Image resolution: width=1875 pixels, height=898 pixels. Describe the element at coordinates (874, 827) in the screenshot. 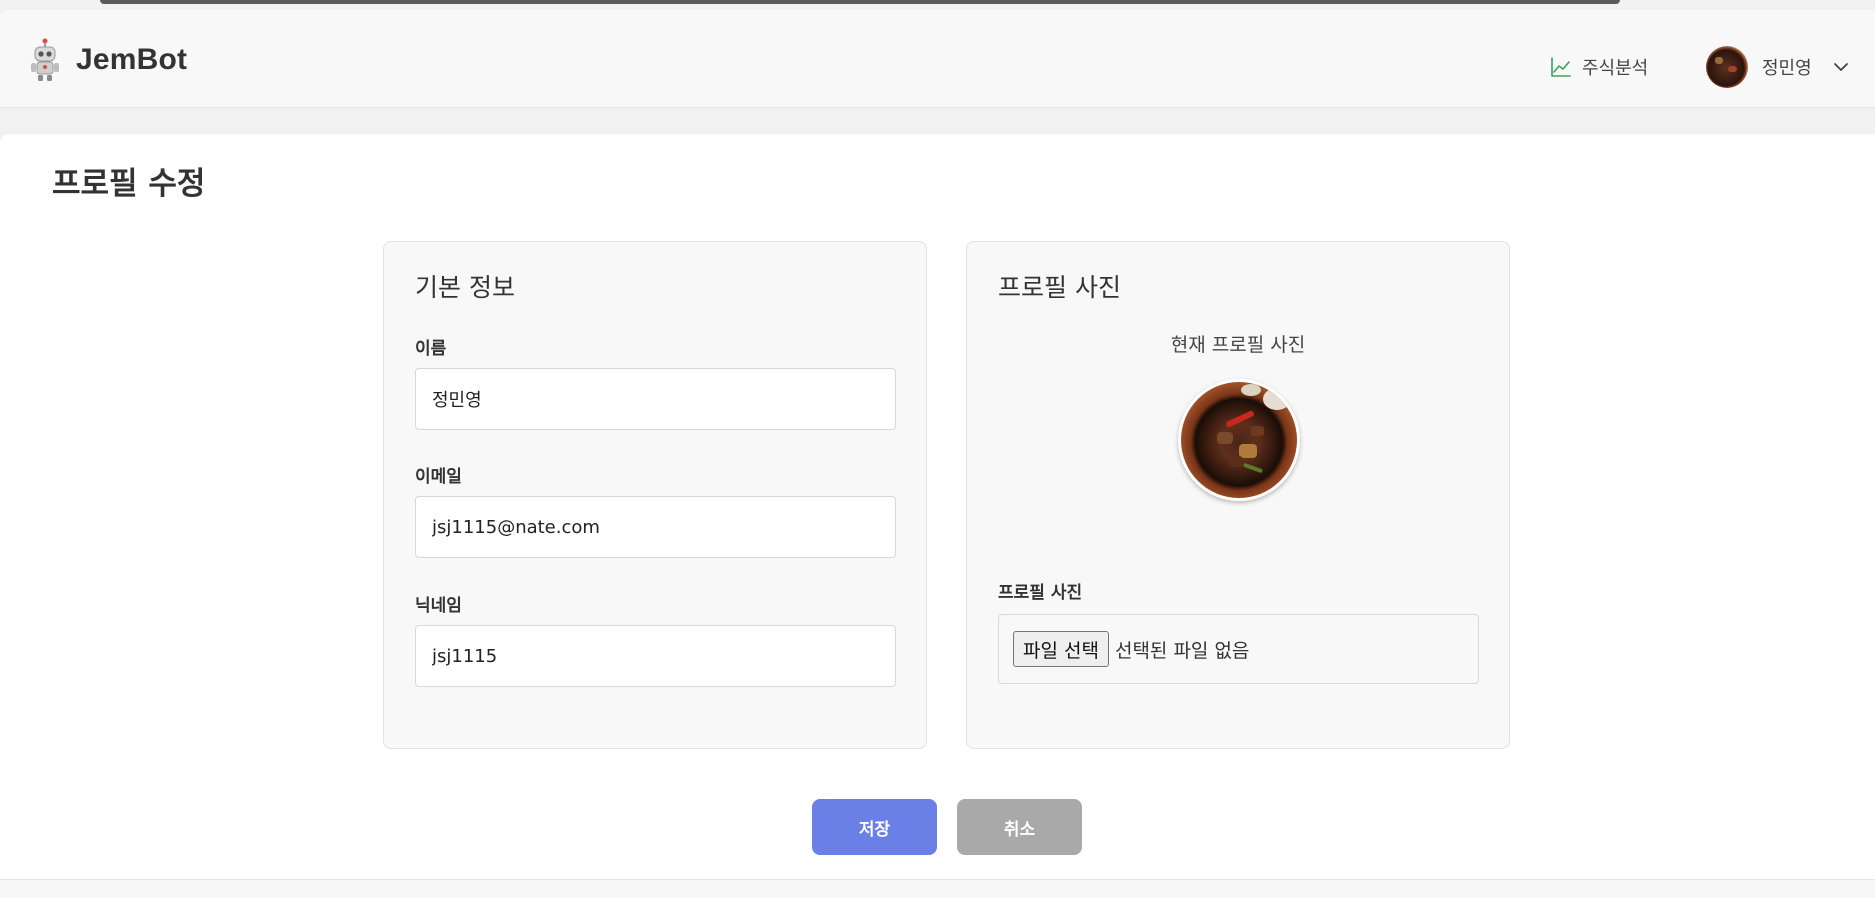

I see `save-button: 저장` at that location.